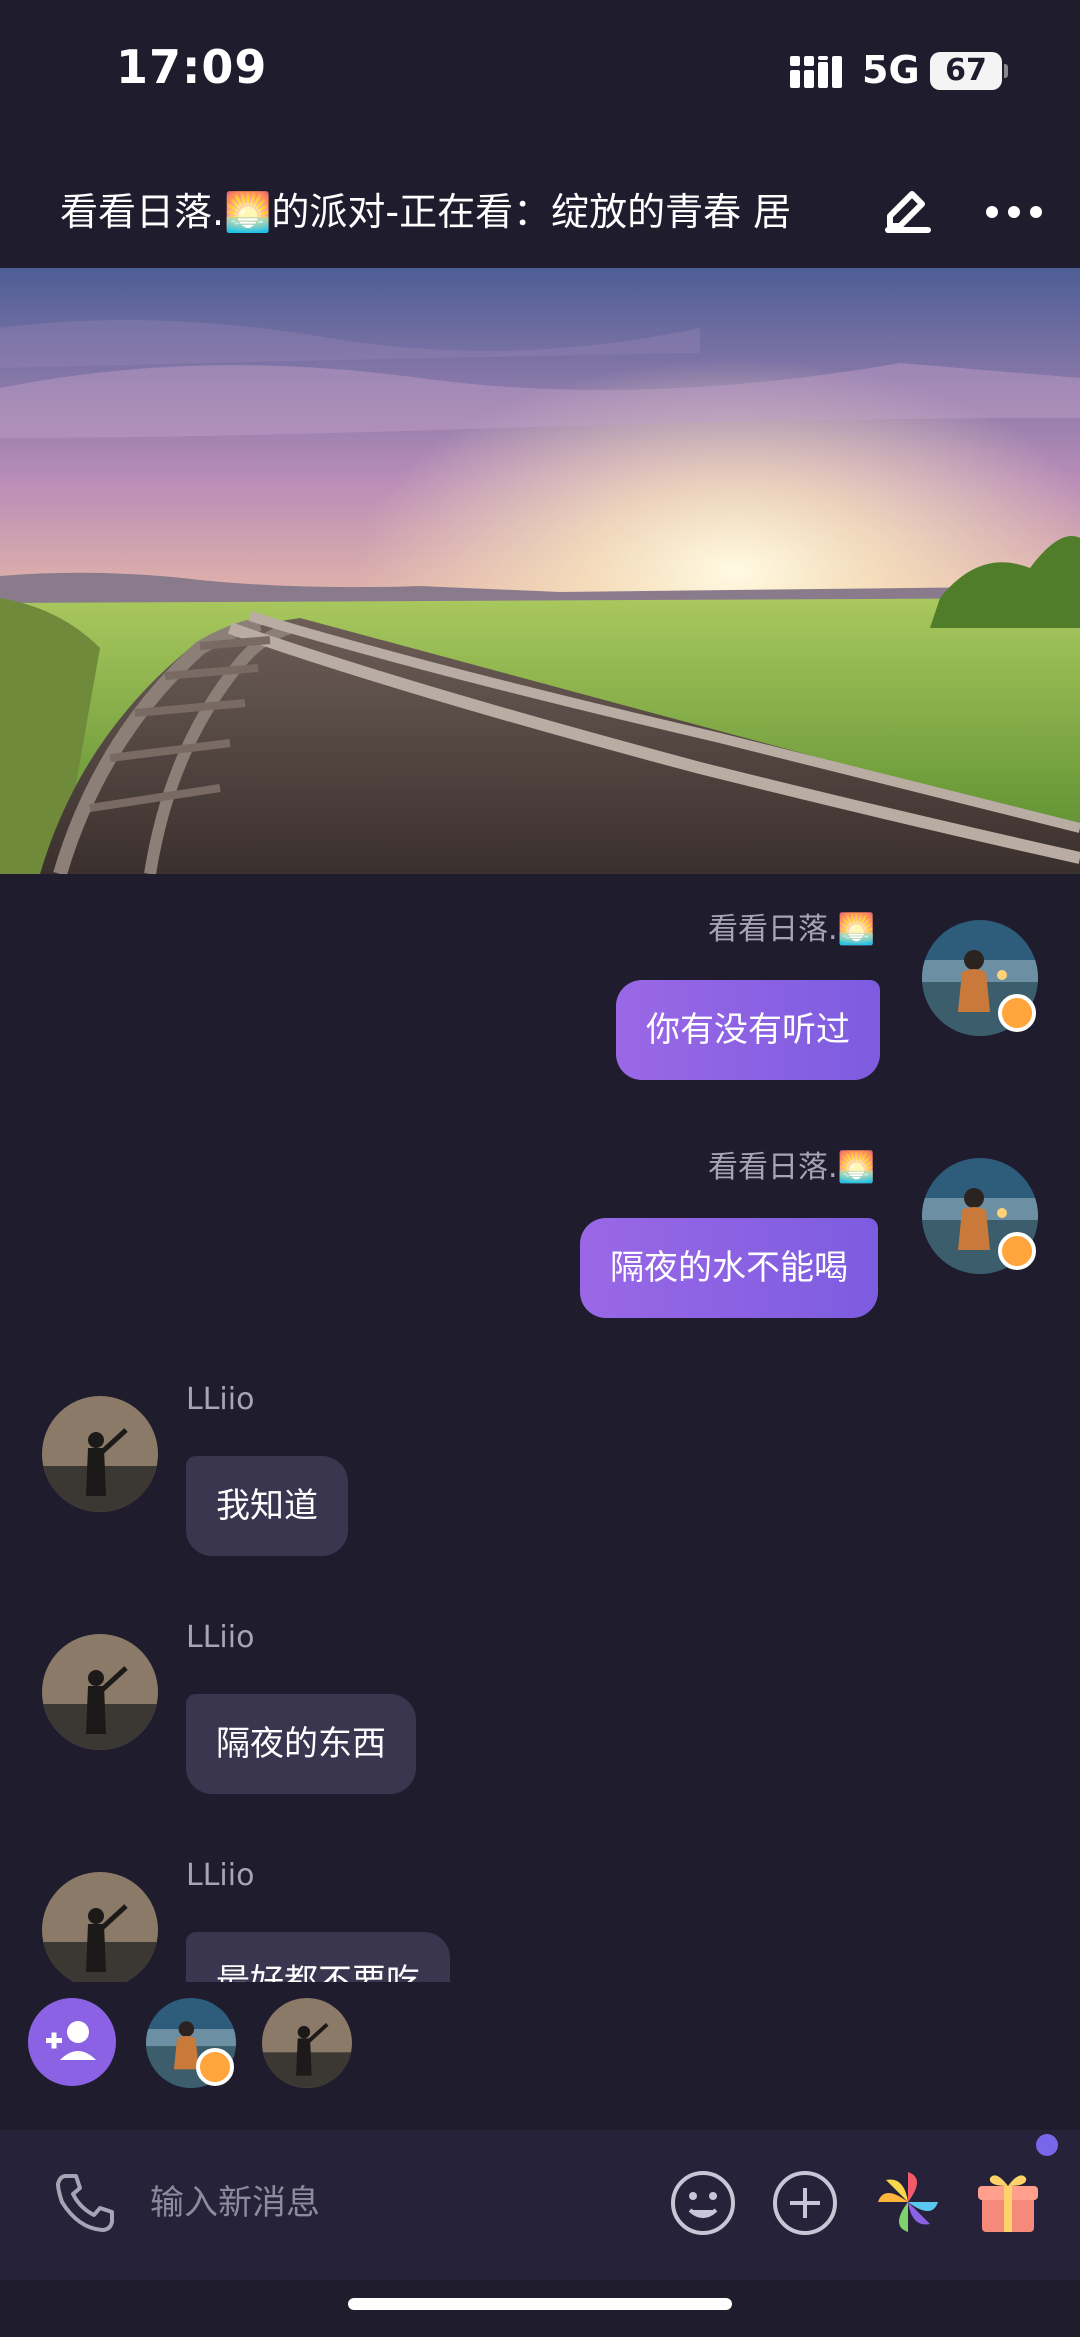  What do you see at coordinates (307, 2043) in the screenshot?
I see `member-avatar-silhouette` at bounding box center [307, 2043].